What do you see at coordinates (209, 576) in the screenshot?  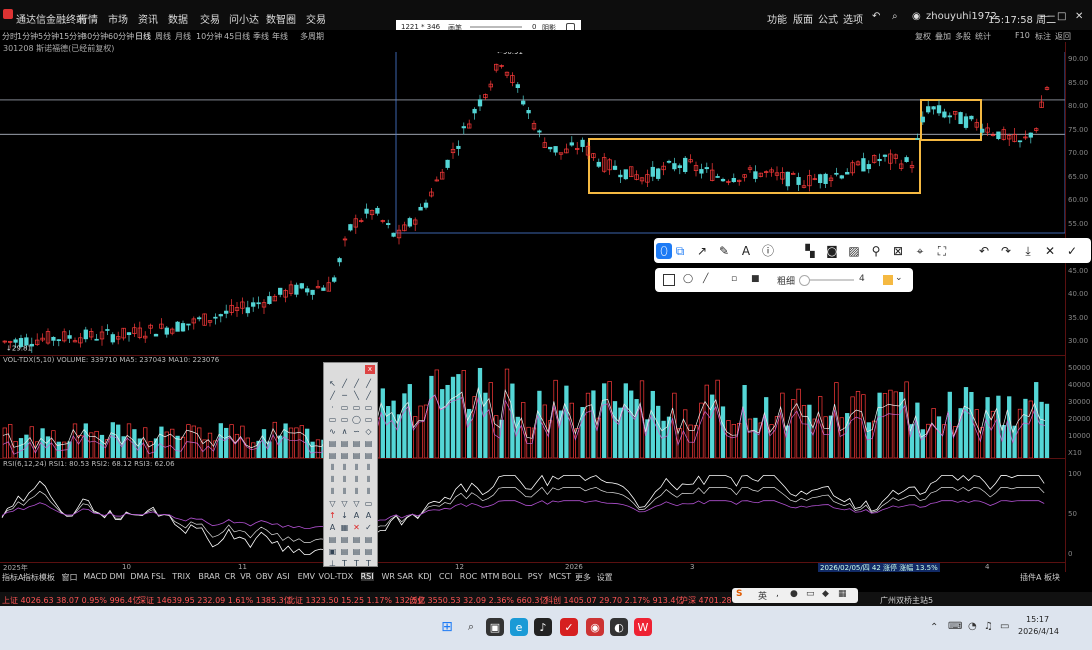 I see `indicator-tab: BRAR` at bounding box center [209, 576].